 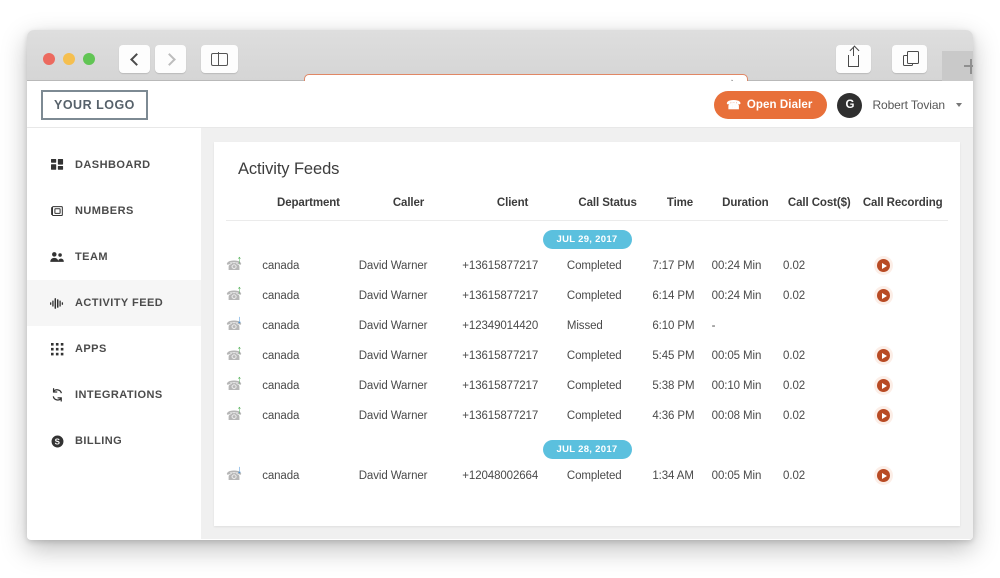 What do you see at coordinates (119, 395) in the screenshot?
I see `sidebar-item-label: INTEGRATIONS` at bounding box center [119, 395].